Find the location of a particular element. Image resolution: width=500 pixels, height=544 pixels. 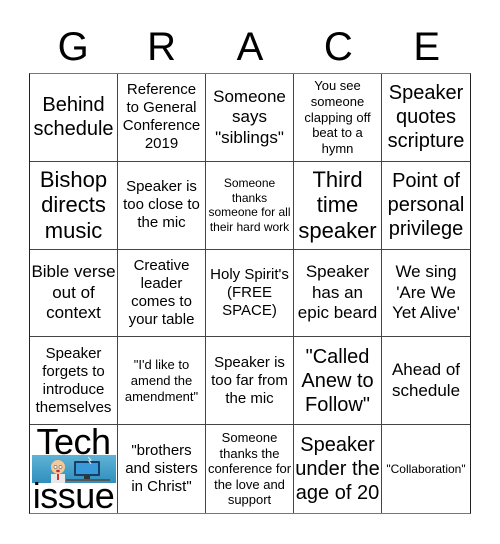

header-letter-c: C is located at coordinates (338, 47).